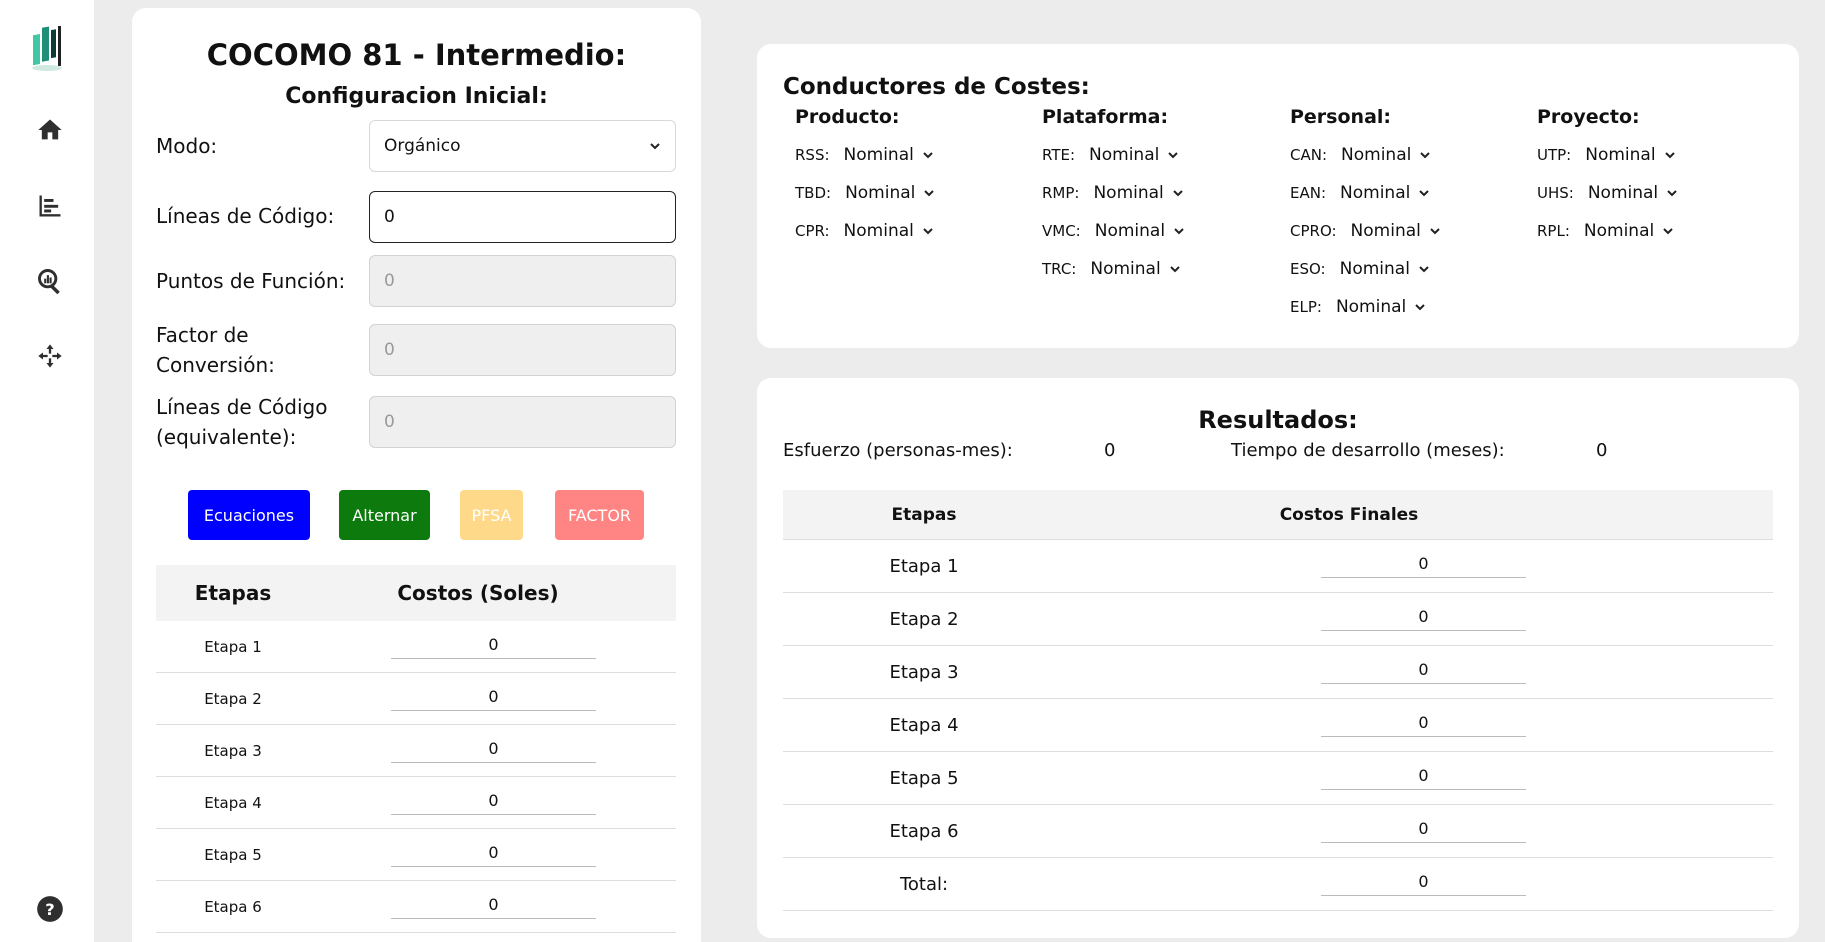  I want to click on header-costs: Costos (Soles), so click(478, 593).